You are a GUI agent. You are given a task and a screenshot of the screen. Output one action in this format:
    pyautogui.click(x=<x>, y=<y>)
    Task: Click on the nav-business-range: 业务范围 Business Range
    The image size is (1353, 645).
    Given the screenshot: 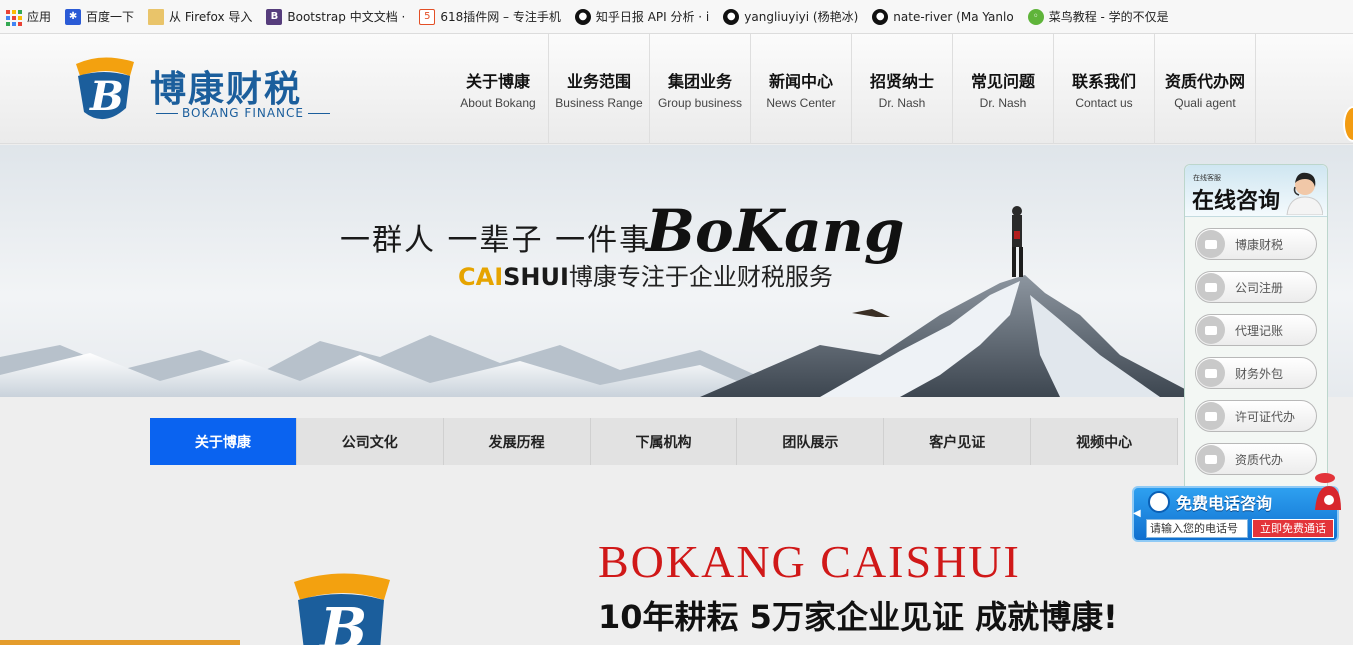 What is the action you would take?
    pyautogui.click(x=599, y=89)
    